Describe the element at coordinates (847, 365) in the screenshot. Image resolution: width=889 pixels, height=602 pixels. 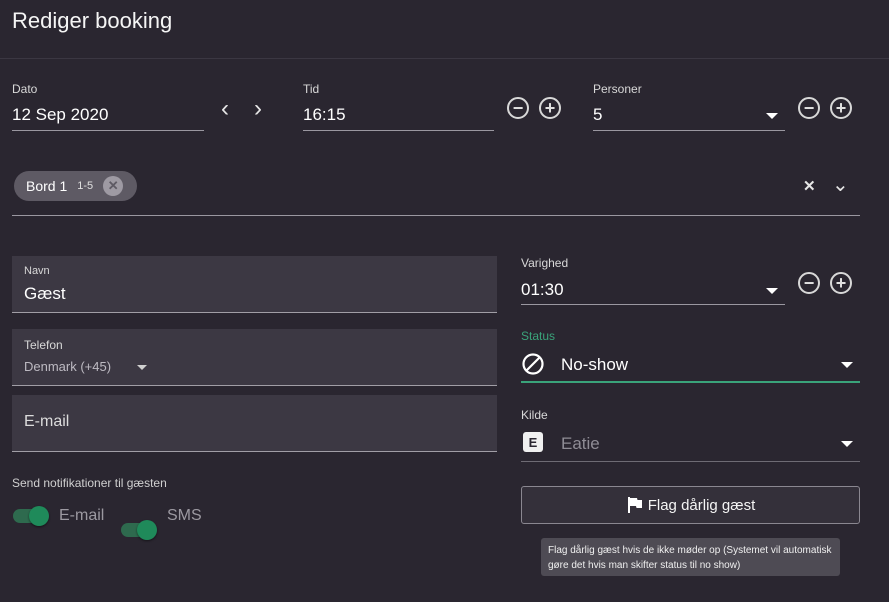
I see `status-dropdown-icon` at that location.